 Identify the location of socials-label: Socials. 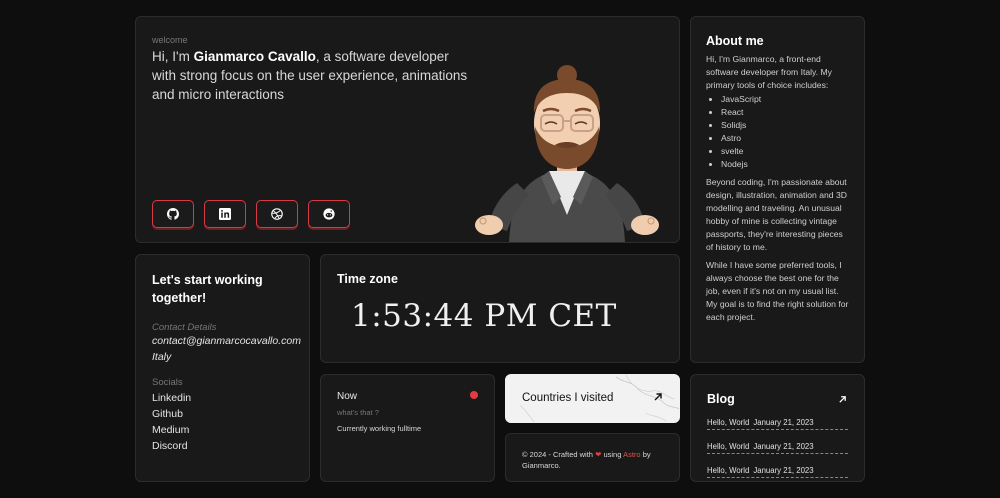
(167, 382).